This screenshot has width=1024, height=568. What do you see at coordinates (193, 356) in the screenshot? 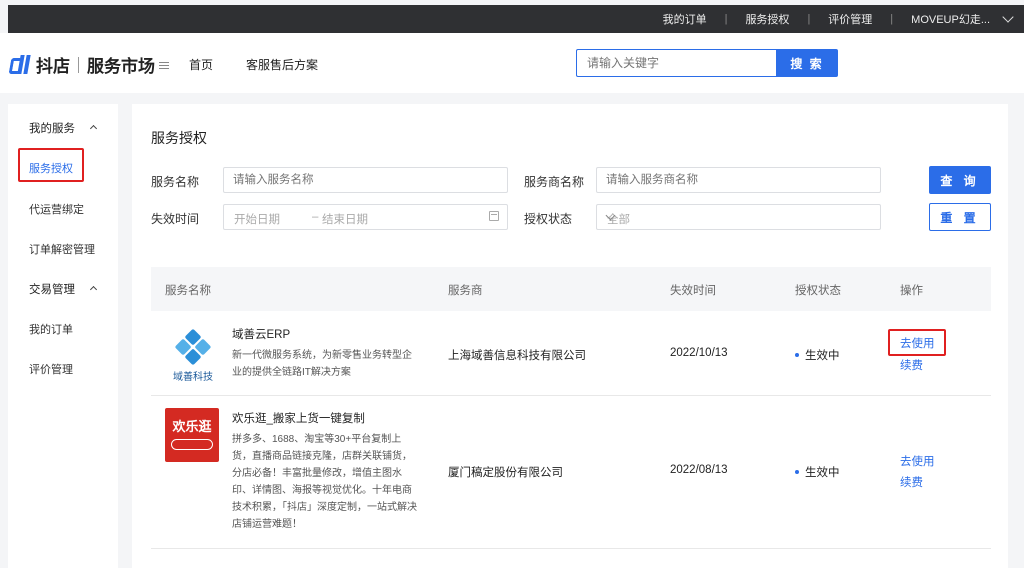
I see `yushan-logo-icon: 域善科技` at bounding box center [193, 356].